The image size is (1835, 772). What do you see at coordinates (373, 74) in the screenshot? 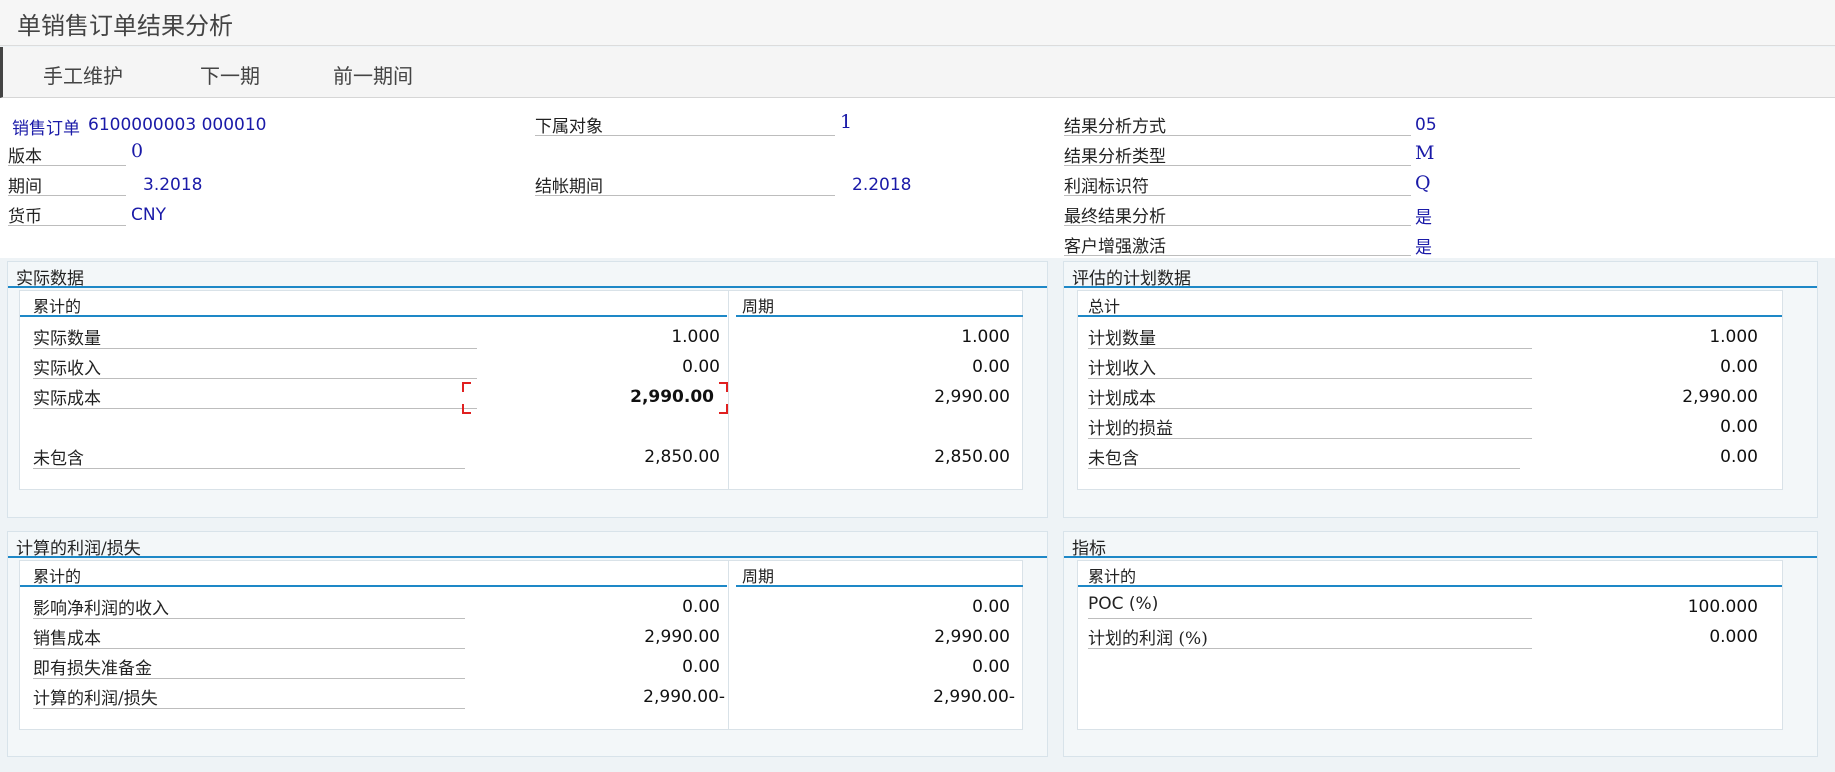
I see `previous-period-button: 前一期间` at bounding box center [373, 74].